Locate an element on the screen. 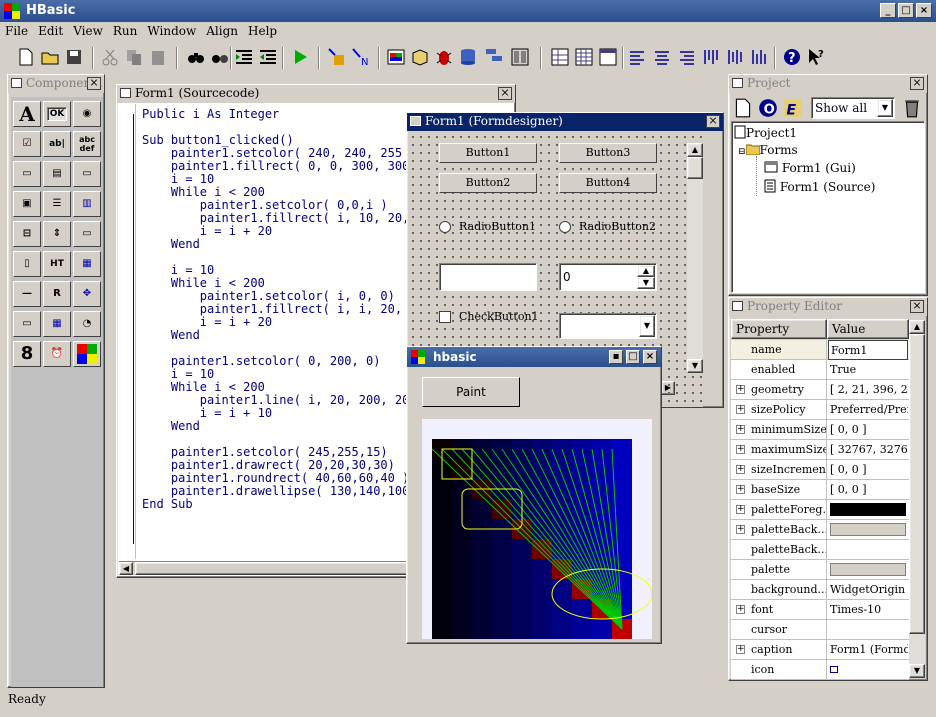 Image resolution: width=936 pixels, height=717 pixels. scroll-right-icon: ▶ is located at coordinates (668, 388).